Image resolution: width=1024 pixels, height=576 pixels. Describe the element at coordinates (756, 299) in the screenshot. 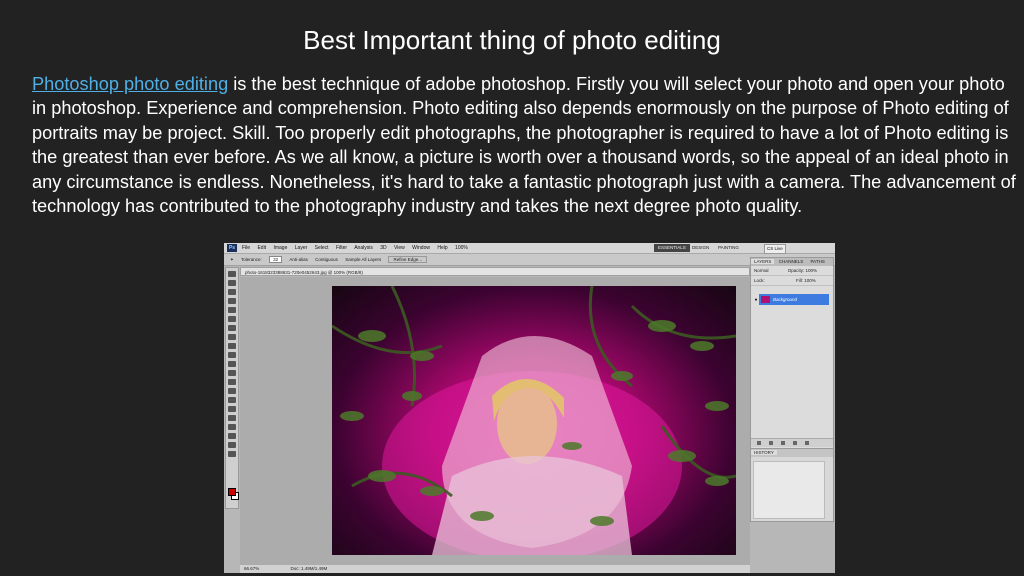

I see `eye-icon: ●` at that location.